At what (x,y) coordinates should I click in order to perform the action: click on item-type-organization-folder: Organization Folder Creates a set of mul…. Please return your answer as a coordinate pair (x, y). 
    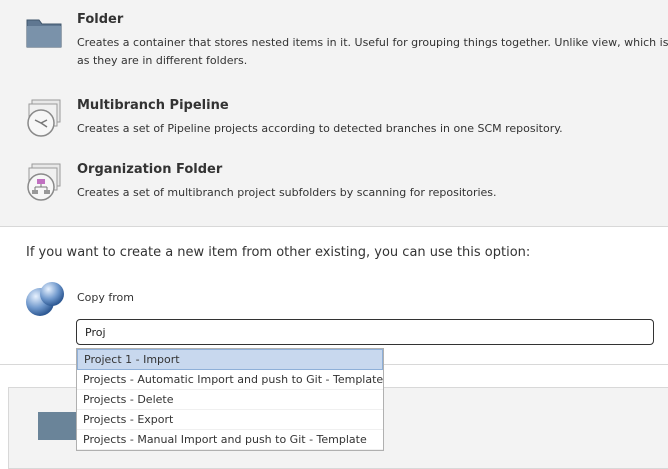
    Looking at the image, I should click on (344, 186).